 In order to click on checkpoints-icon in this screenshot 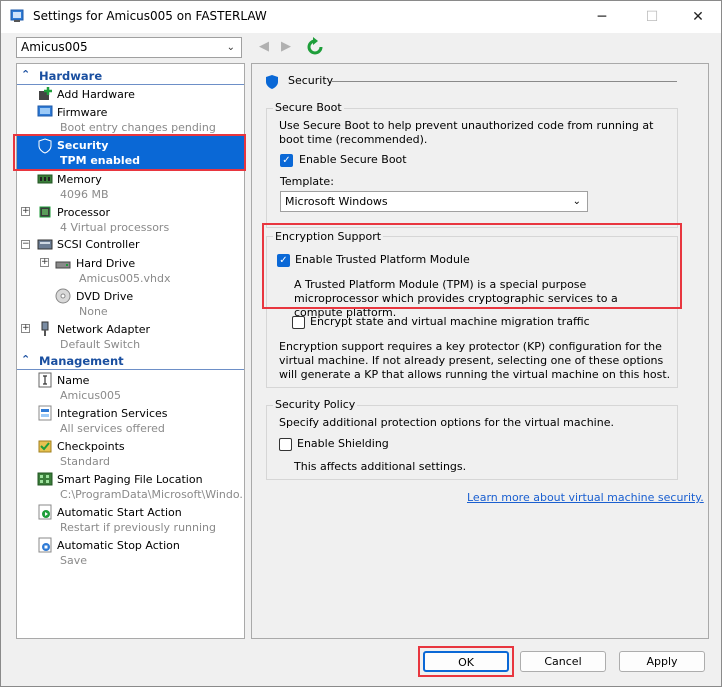, I will do `click(45, 446)`.